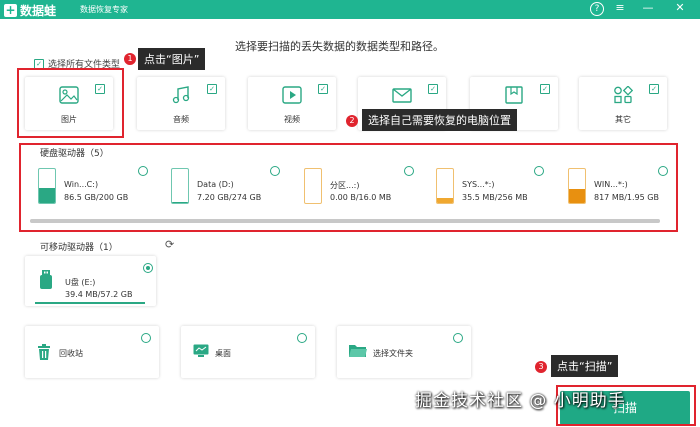 The height and width of the screenshot is (427, 700). What do you see at coordinates (623, 119) in the screenshot?
I see `file-type-label: 其它` at bounding box center [623, 119].